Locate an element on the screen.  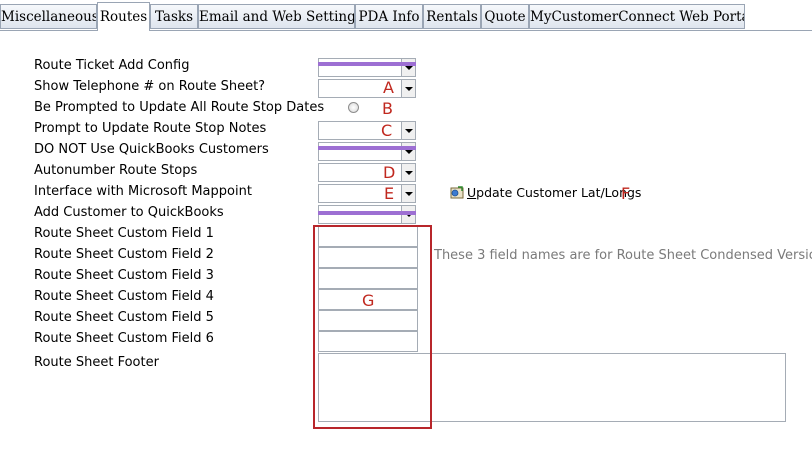
label-custom-field-3: Route Sheet Custom Field 3 is located at coordinates (124, 275).